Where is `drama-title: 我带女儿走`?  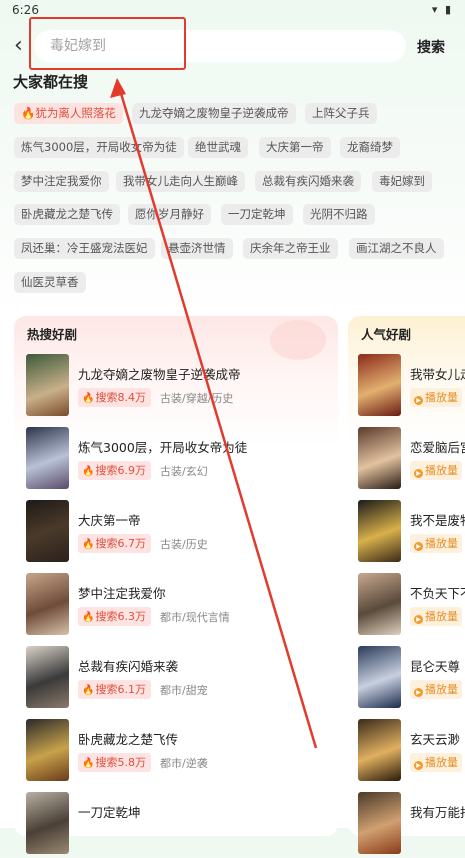
drama-title: 我带女儿走 is located at coordinates (437, 374).